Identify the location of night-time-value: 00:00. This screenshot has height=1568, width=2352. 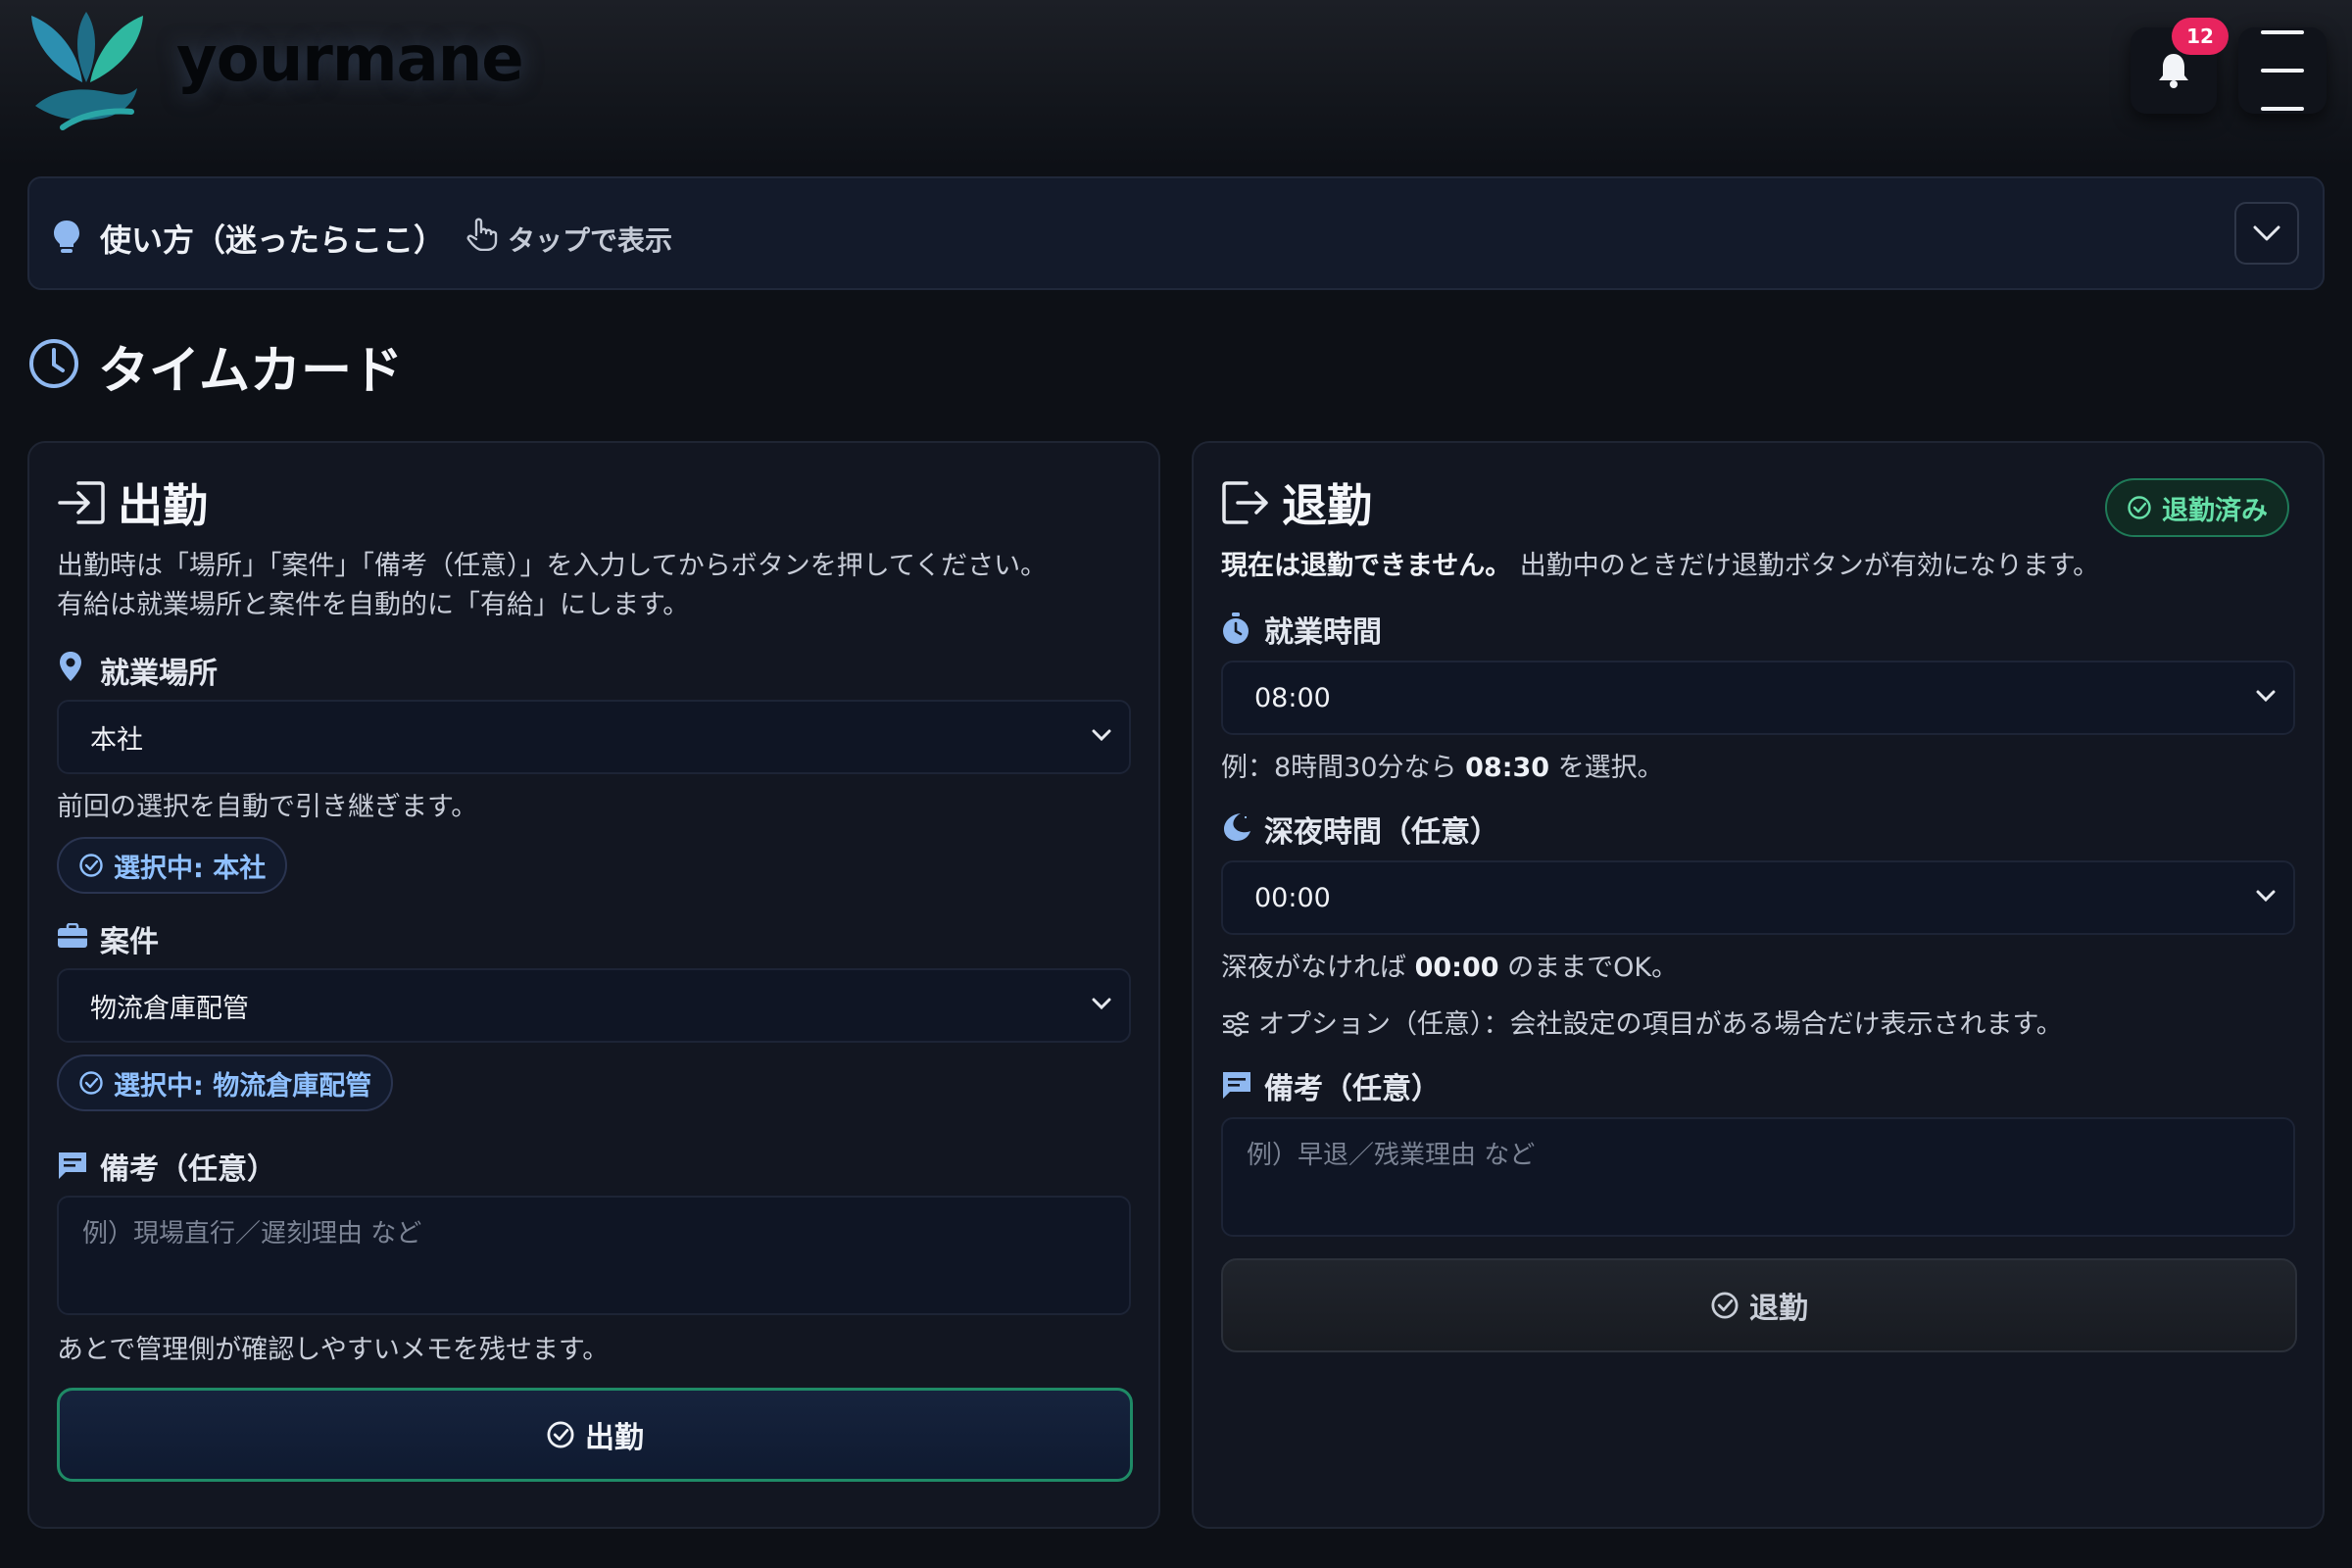
(1292, 897).